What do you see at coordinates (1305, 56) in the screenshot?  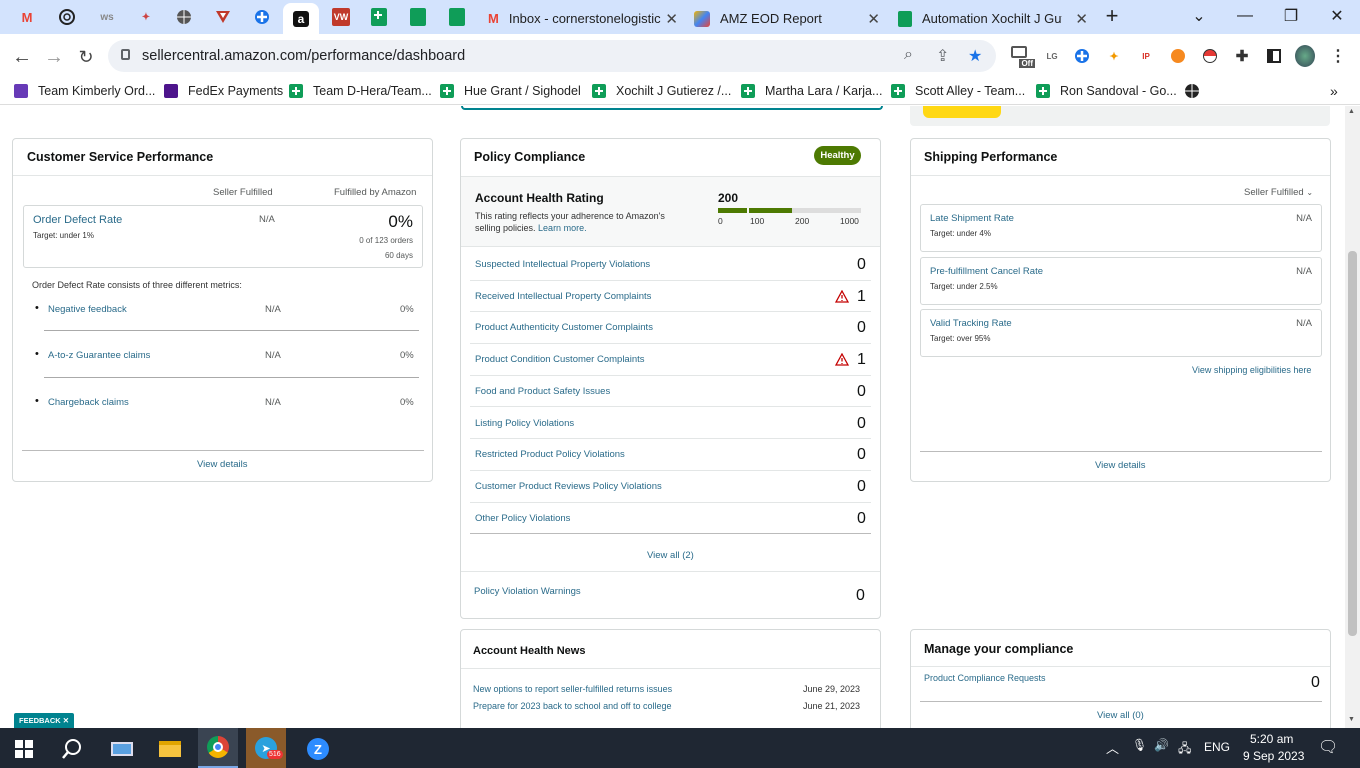 I see `avatar` at bounding box center [1305, 56].